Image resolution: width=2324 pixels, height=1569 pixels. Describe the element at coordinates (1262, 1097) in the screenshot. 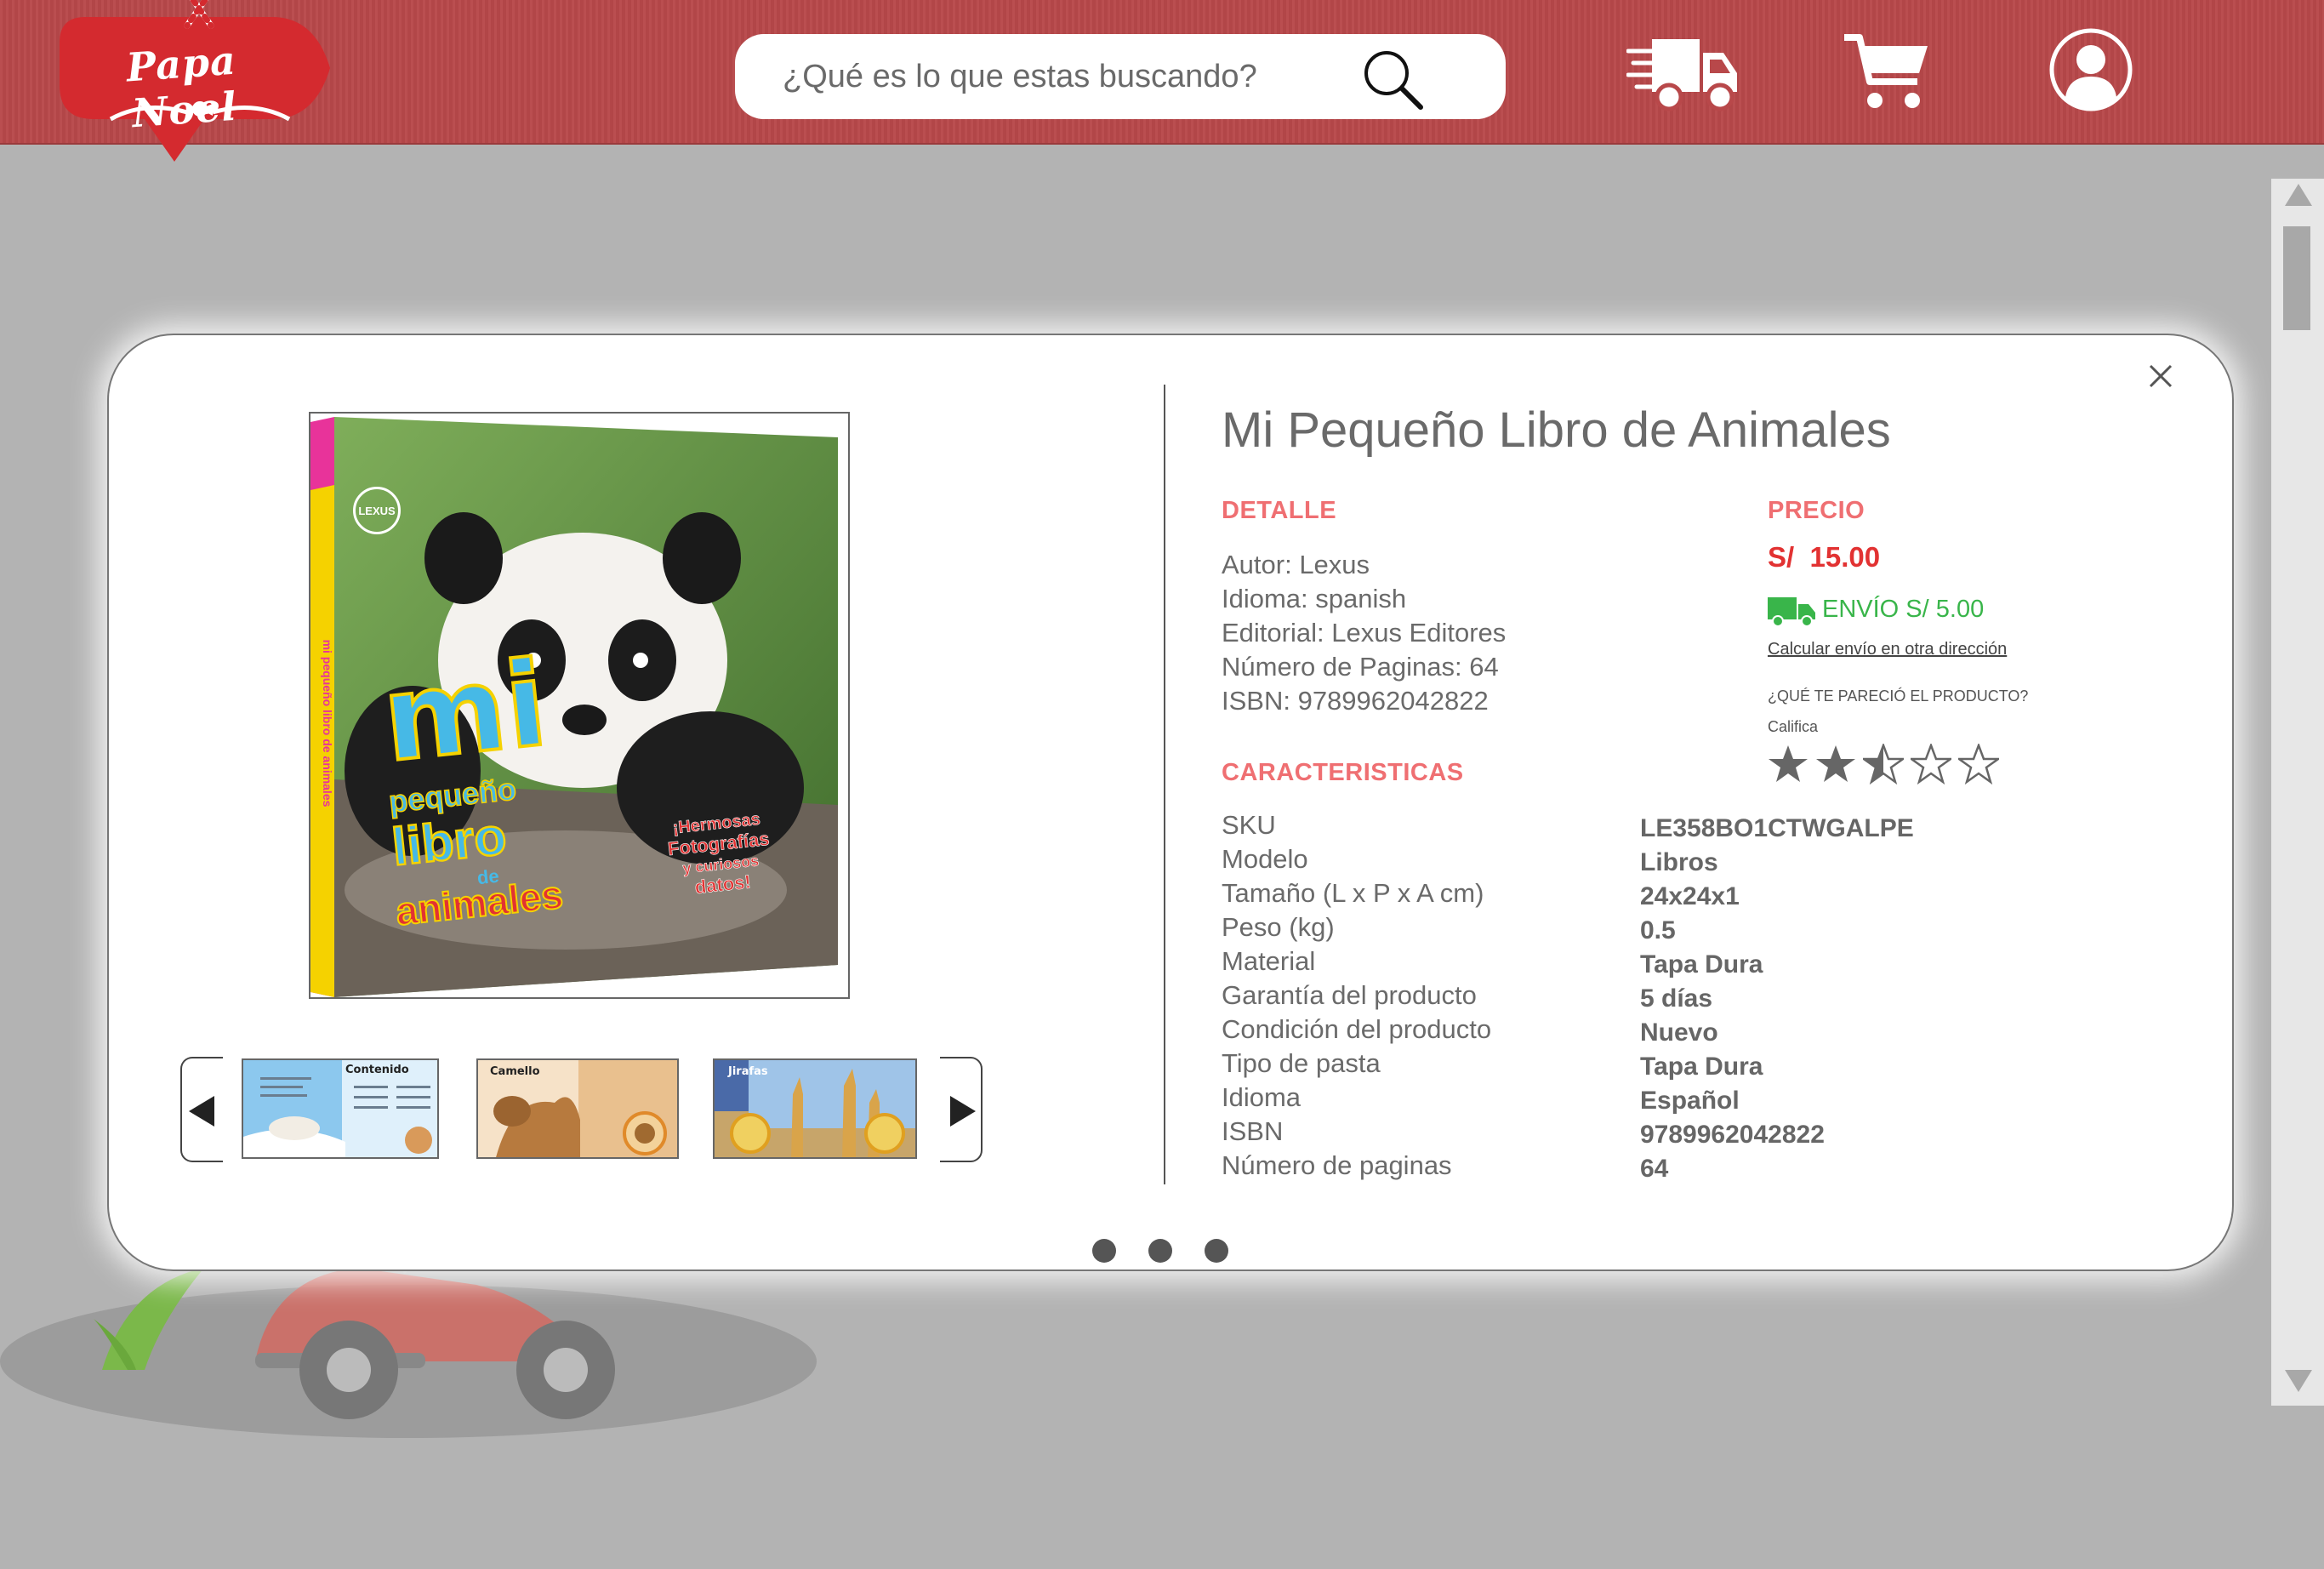

I see `spec-key: Idioma` at that location.